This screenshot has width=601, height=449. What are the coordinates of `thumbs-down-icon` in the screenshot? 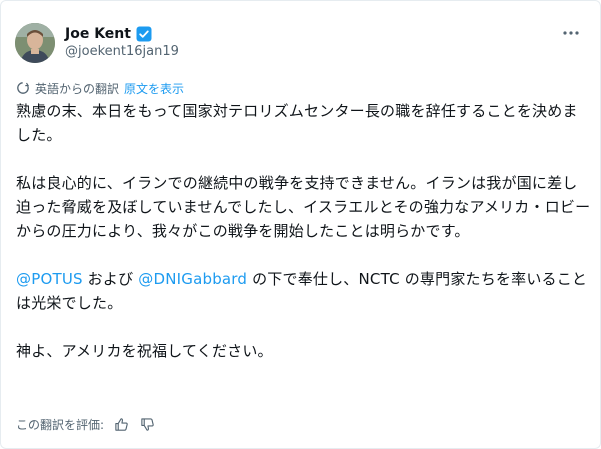 It's located at (147, 424).